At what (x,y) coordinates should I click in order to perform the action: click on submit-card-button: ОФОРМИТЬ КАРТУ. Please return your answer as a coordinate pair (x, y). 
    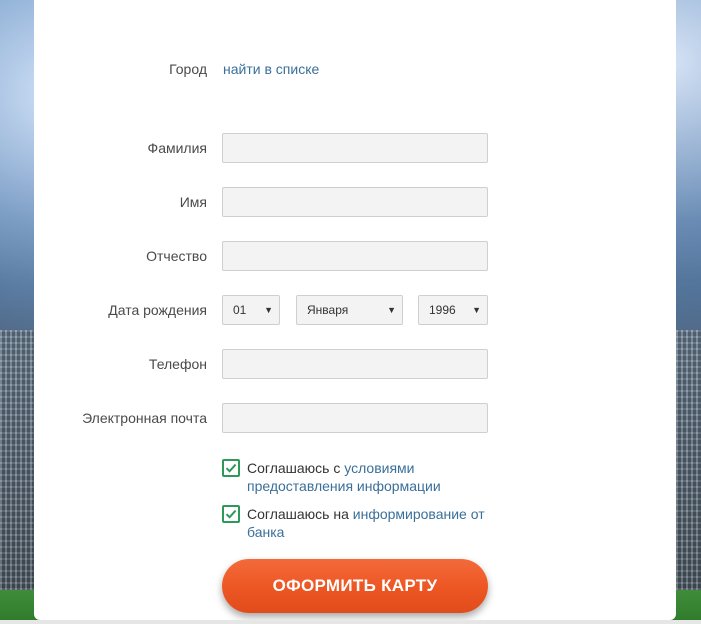
    Looking at the image, I should click on (355, 586).